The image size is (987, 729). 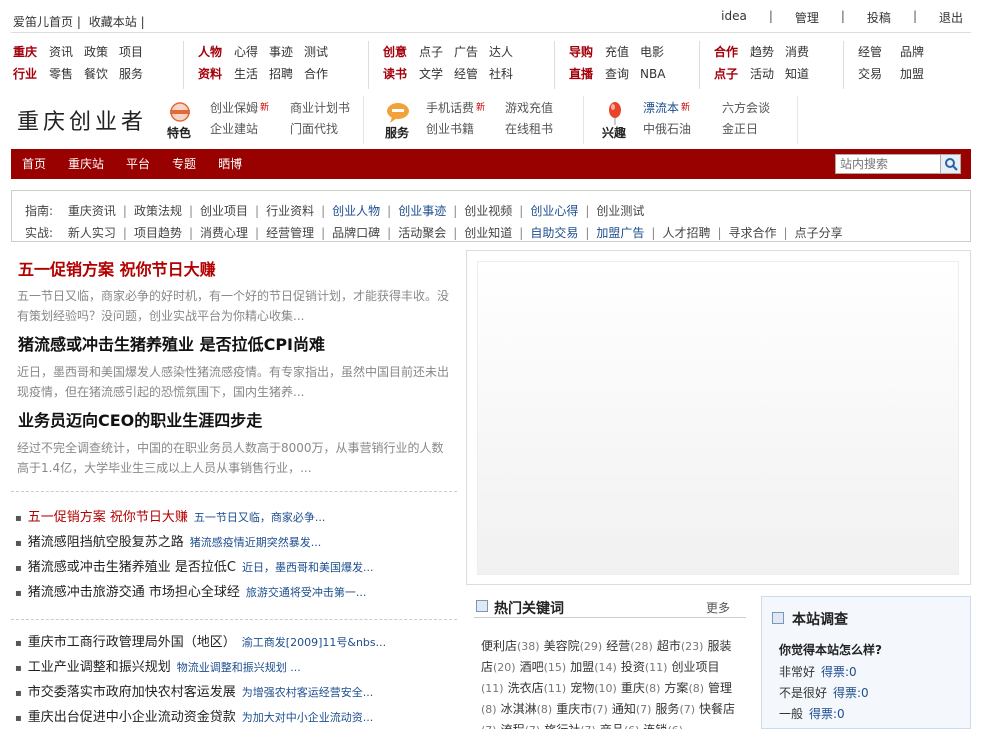 What do you see at coordinates (912, 52) in the screenshot?
I see `category-link: 品牌` at bounding box center [912, 52].